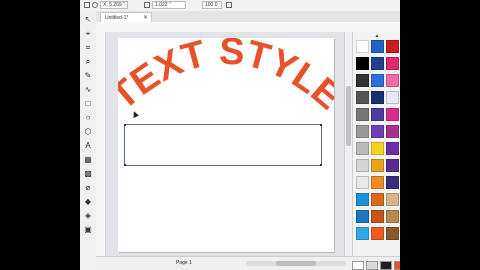 This screenshot has height=270, width=480. I want to click on x-position-field: X: 5.269 ", so click(114, 5).